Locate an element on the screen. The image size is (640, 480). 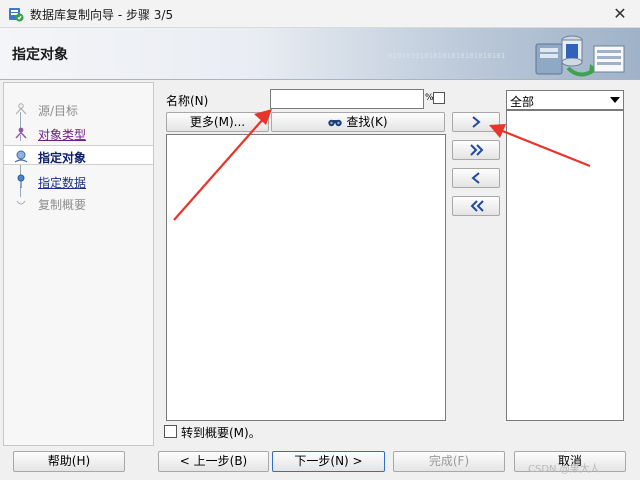
close-button: ✕ is located at coordinates (620, 14).